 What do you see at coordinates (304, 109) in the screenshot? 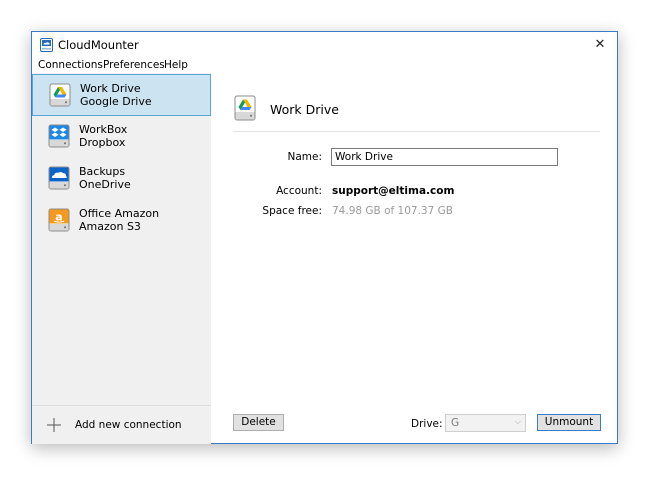
I see `connection-title: Work Drive` at bounding box center [304, 109].